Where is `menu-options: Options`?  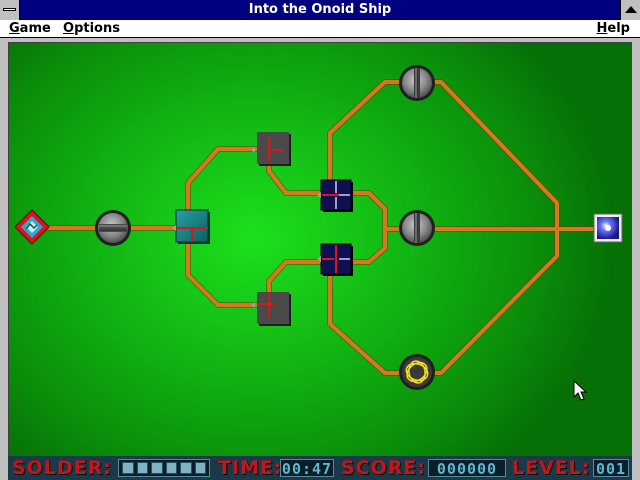
menu-options: Options is located at coordinates (91, 28).